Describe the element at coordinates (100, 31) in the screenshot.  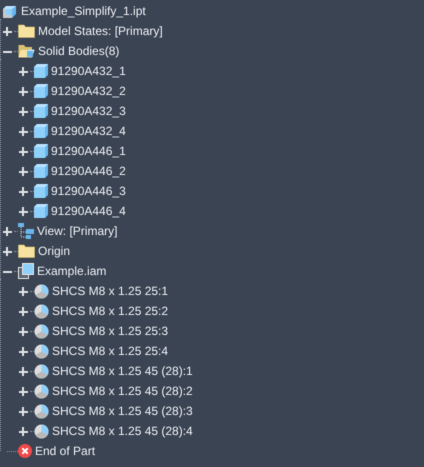
I see `tree-item-label: Model States: [Primary]` at that location.